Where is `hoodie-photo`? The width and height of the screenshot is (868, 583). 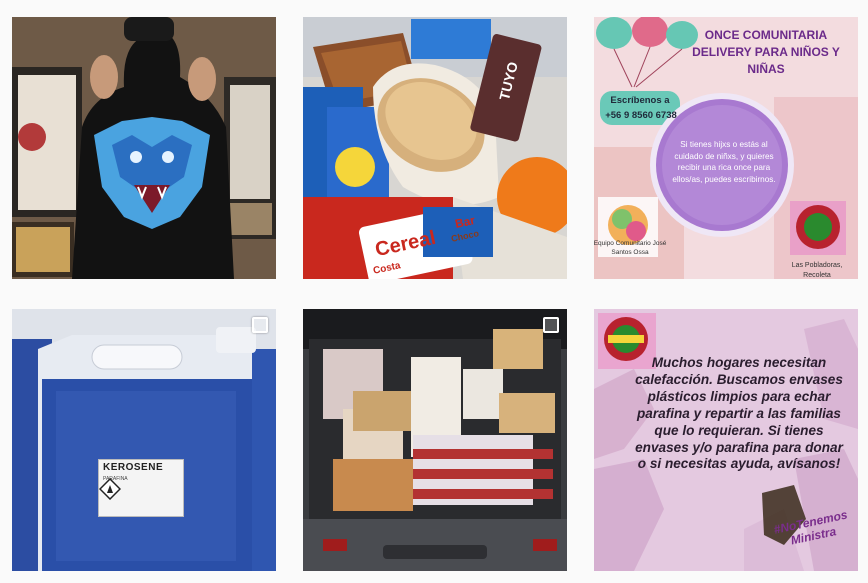
hoodie-photo is located at coordinates (144, 148).